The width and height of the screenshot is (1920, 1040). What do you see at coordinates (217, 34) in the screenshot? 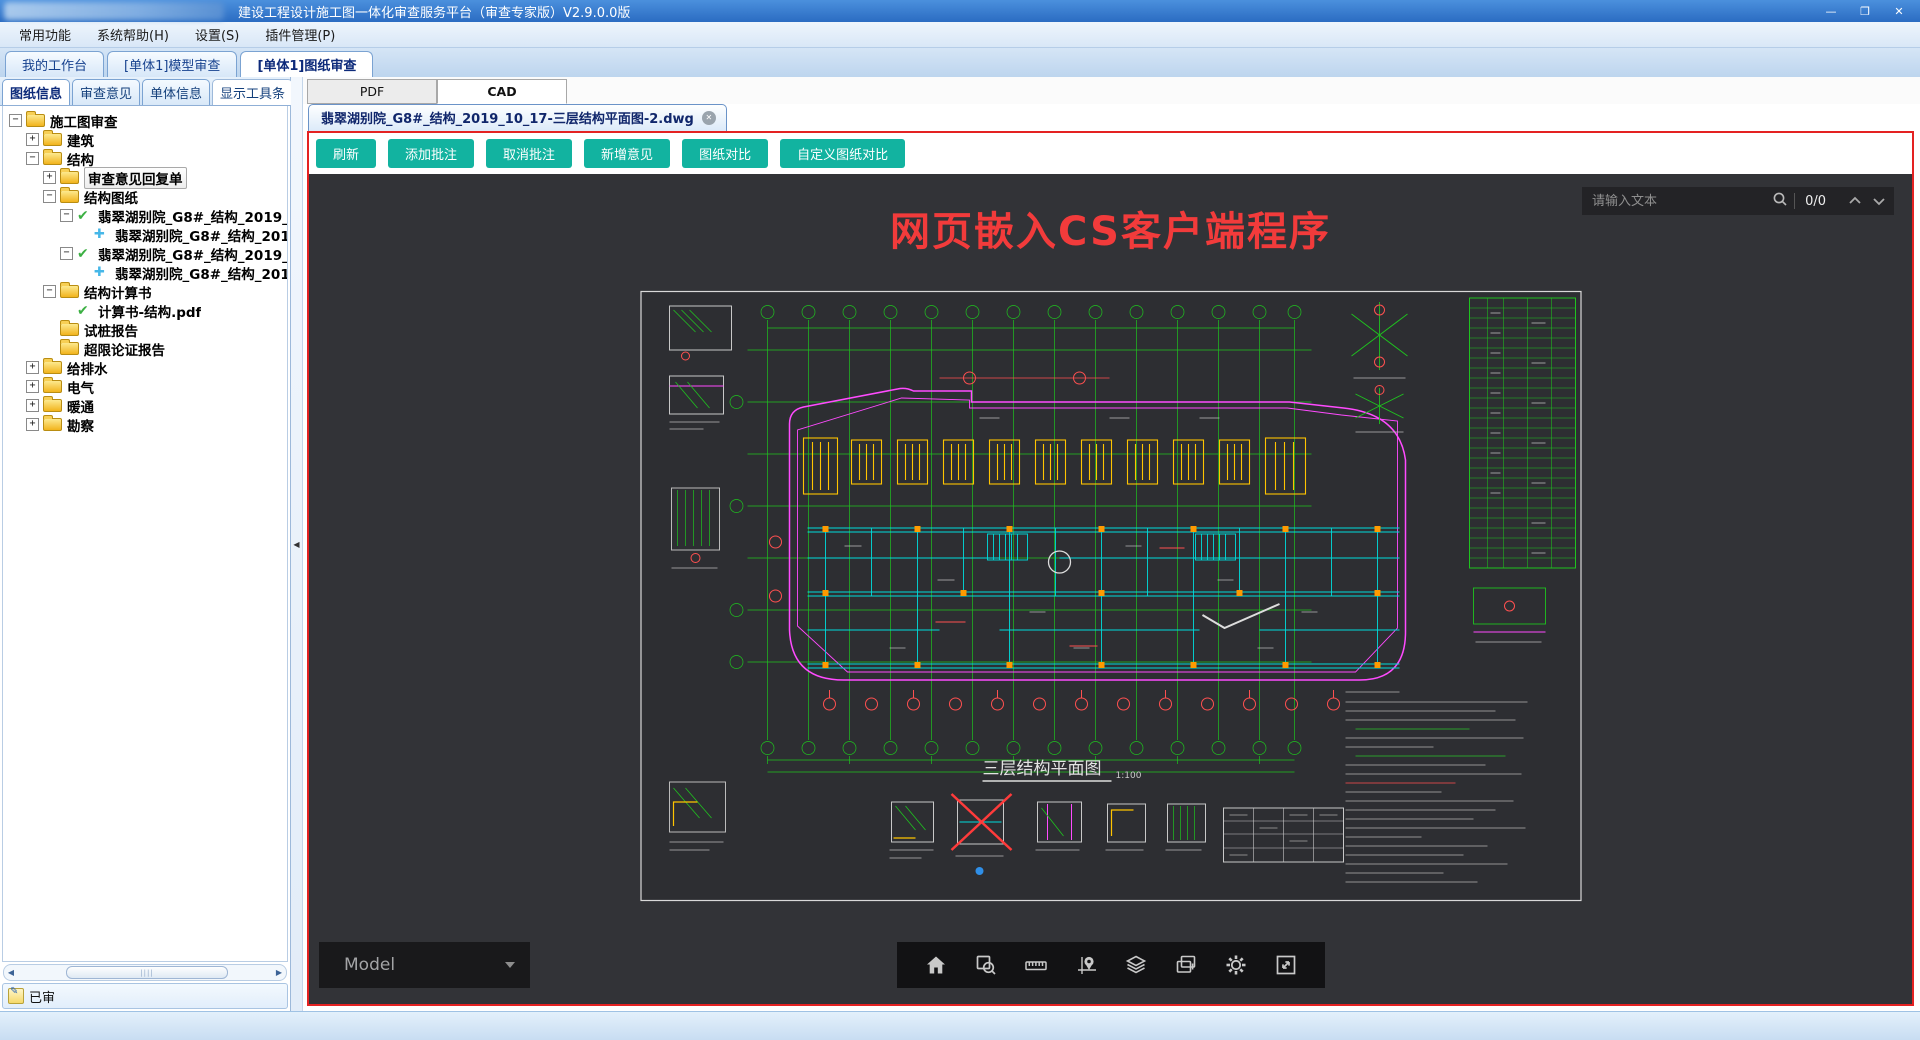
I see `menu-settings: 设置(S)` at bounding box center [217, 34].